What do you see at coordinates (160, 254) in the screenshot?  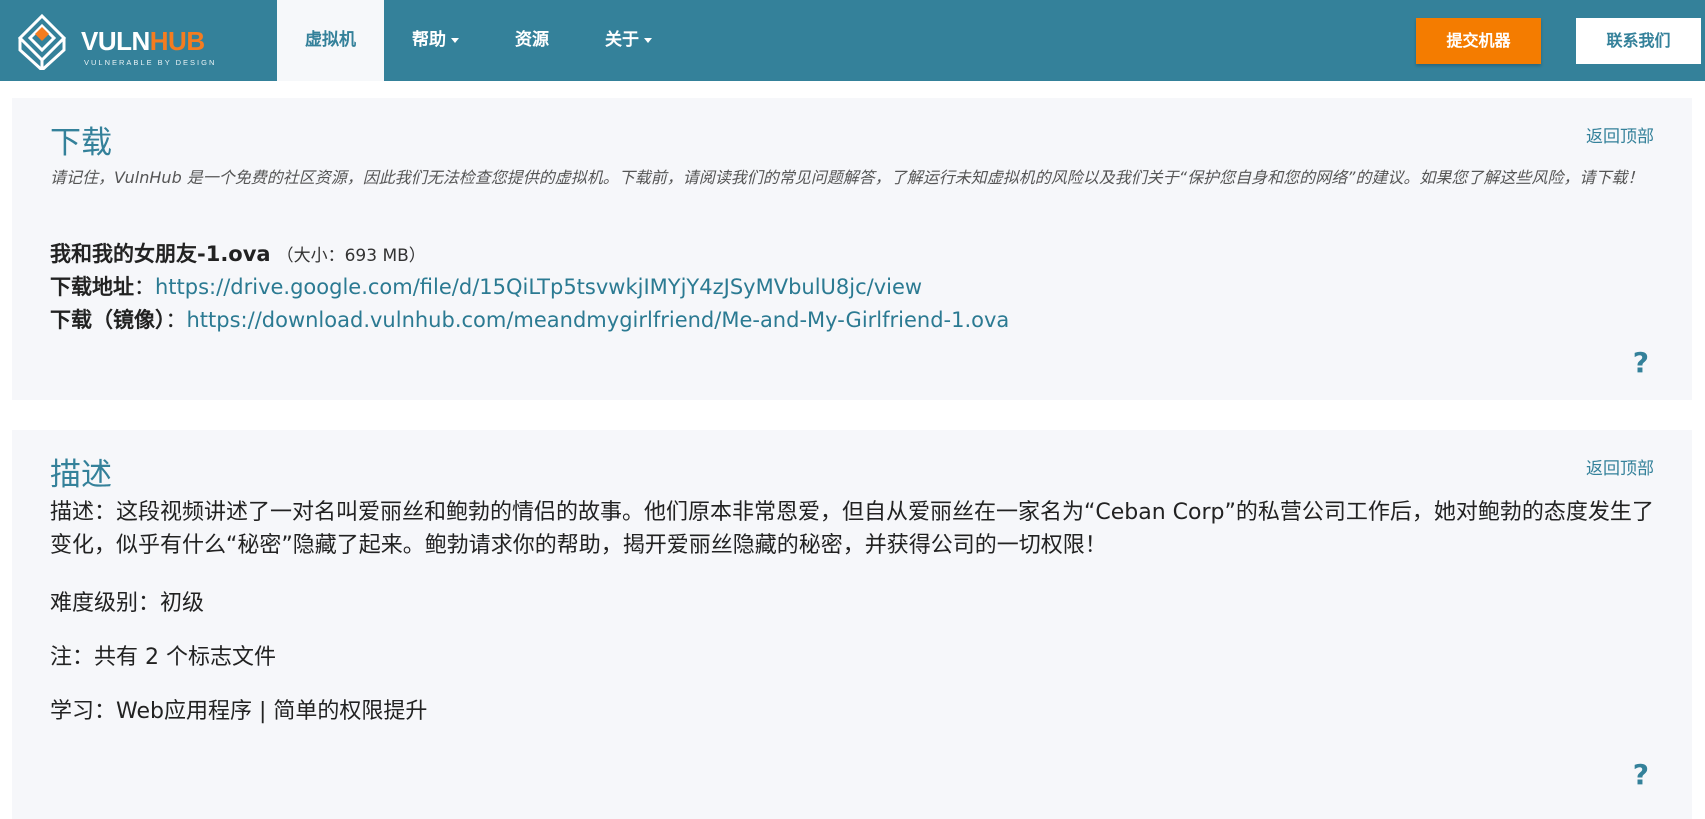 I see `file-name: 我和我的女朋友-1.ova` at bounding box center [160, 254].